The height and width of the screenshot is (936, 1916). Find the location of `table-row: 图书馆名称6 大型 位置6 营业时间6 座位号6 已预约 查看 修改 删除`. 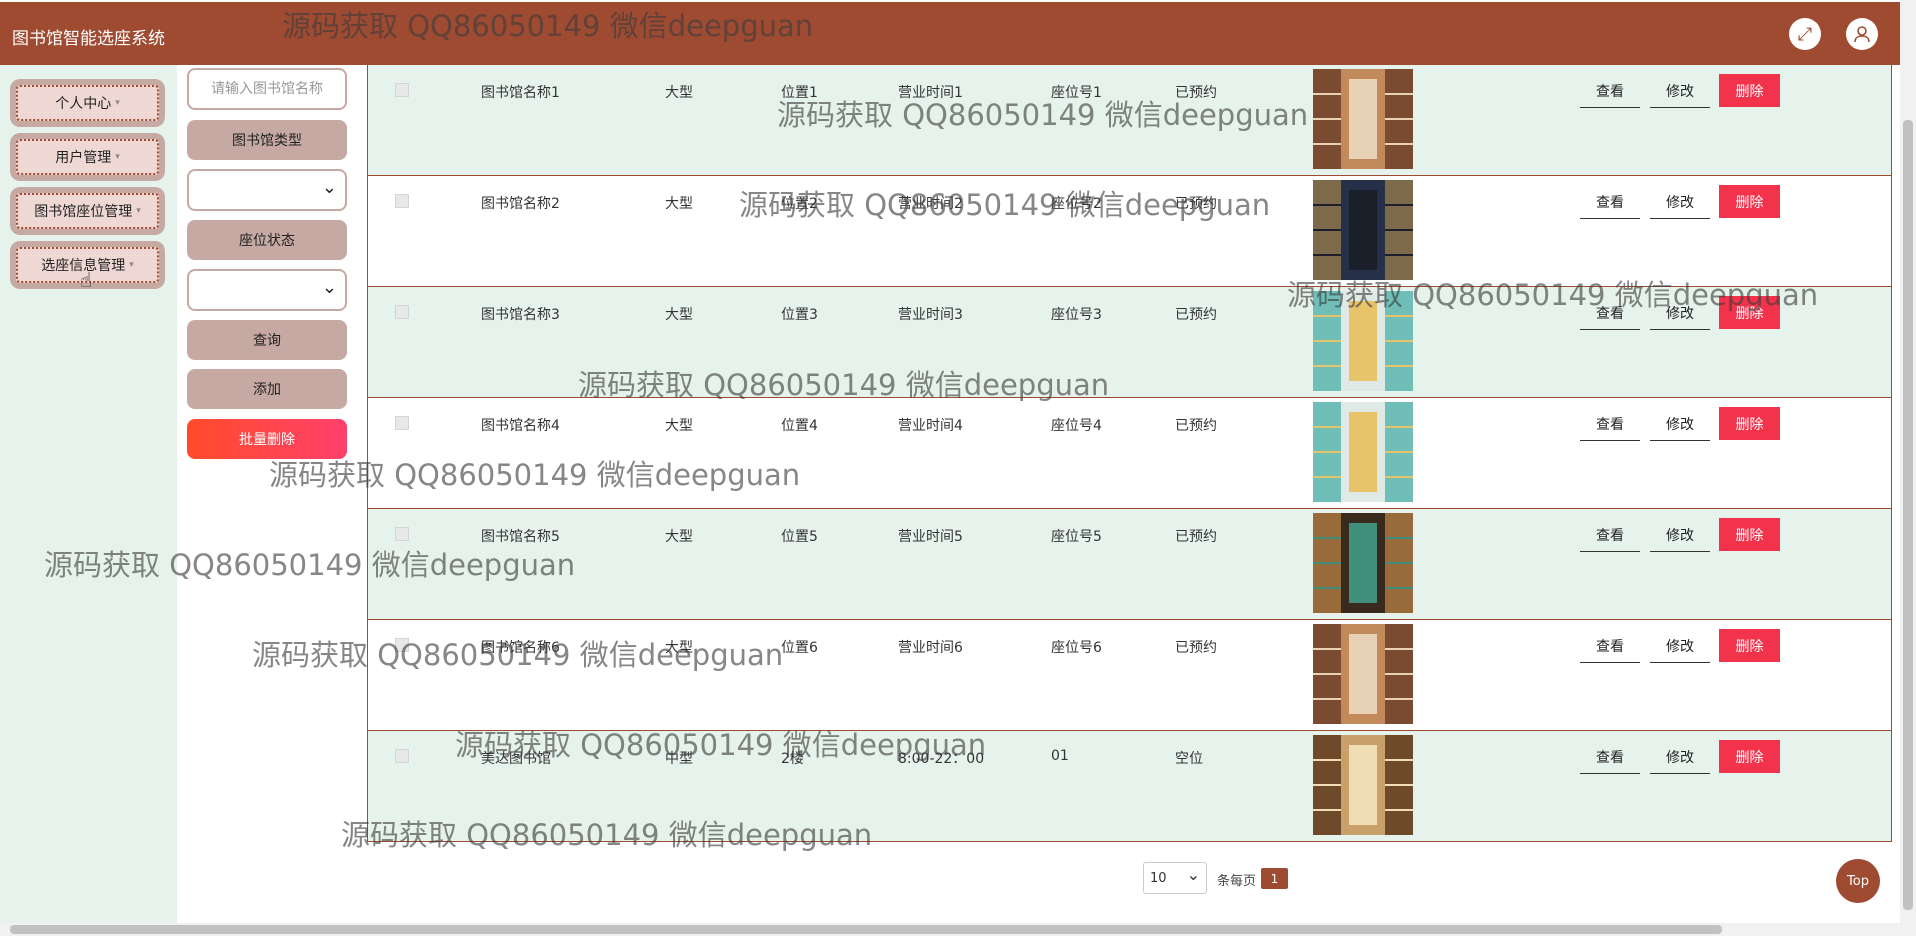

table-row: 图书馆名称6 大型 位置6 营业时间6 座位号6 已预约 查看 修改 删除 is located at coordinates (1129, 675).